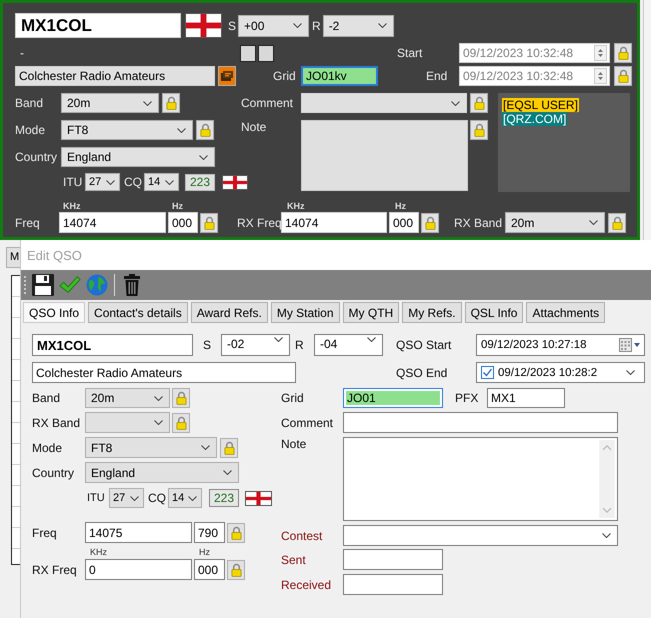 Image resolution: width=651 pixels, height=618 pixels. I want to click on field-label: Received, so click(306, 585).